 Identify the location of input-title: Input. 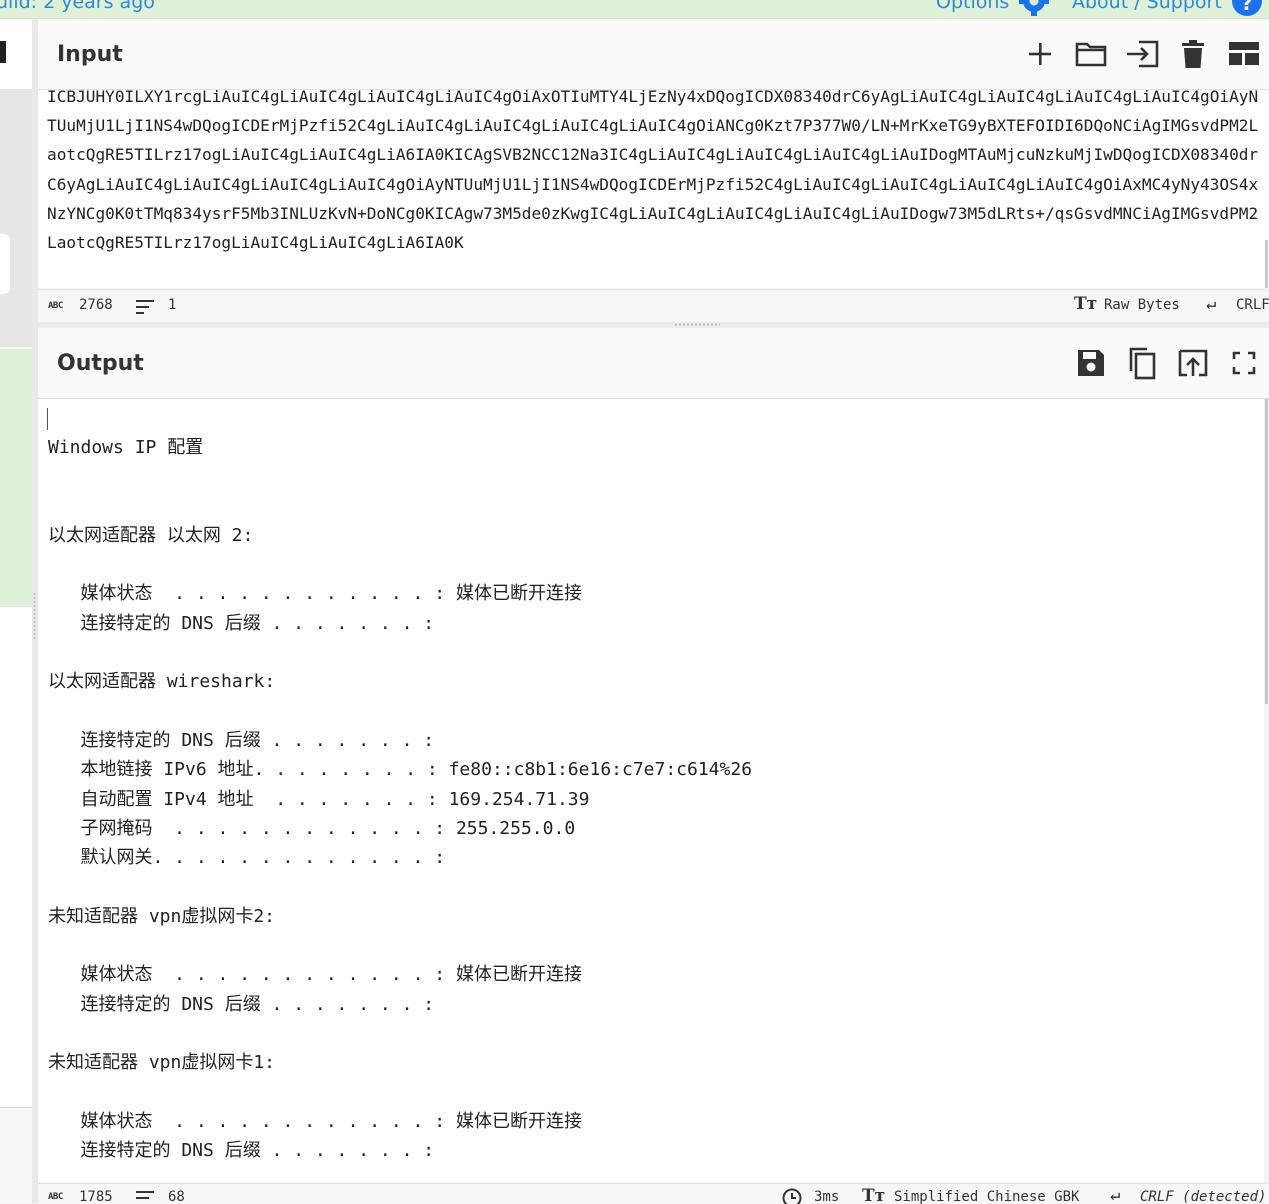
(90, 54).